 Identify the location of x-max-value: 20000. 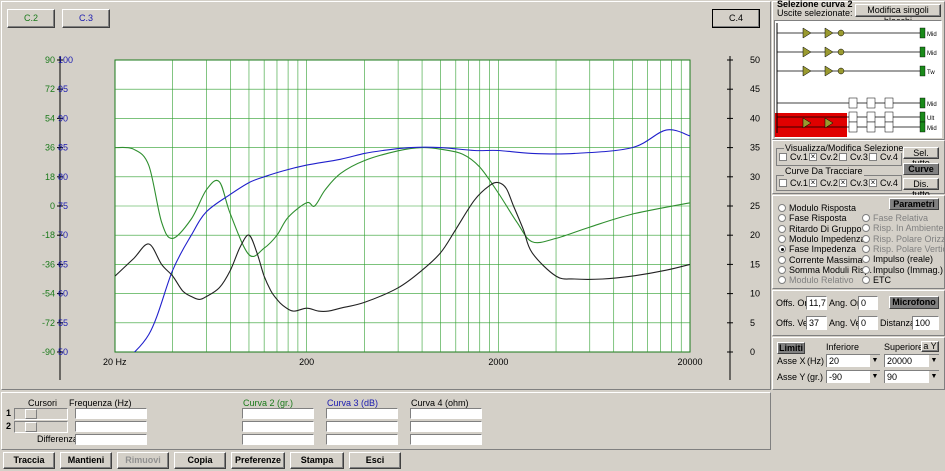
(900, 361).